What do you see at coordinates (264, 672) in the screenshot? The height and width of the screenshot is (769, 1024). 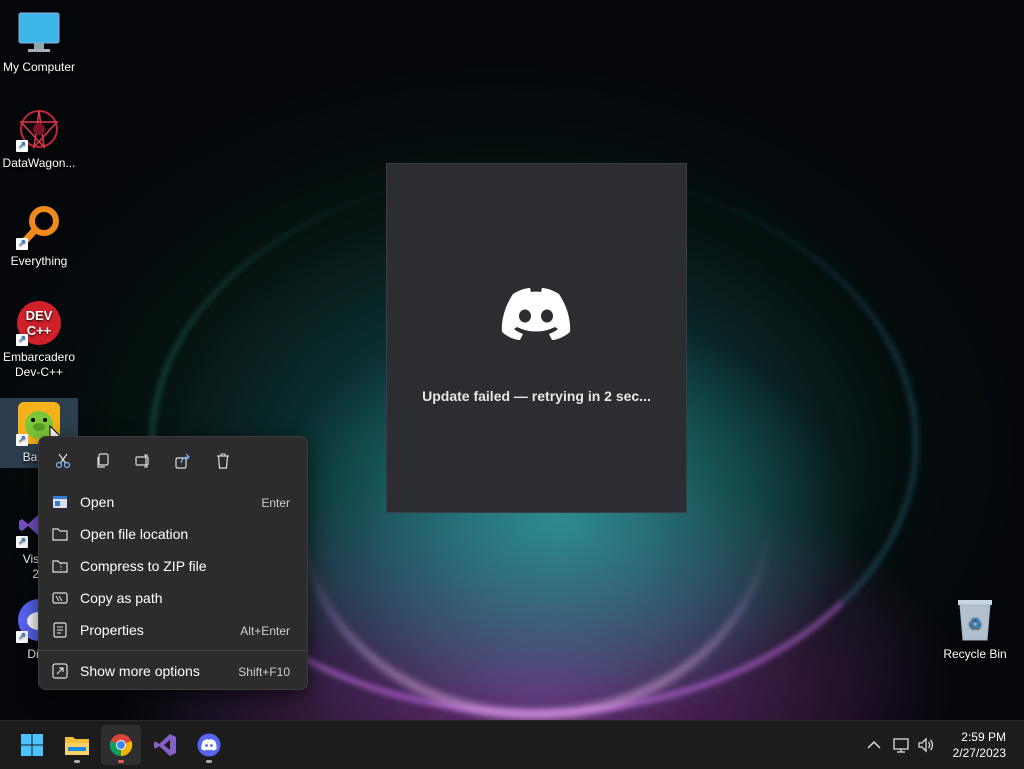 I see `menu-item-shortcut: Shift+F10` at bounding box center [264, 672].